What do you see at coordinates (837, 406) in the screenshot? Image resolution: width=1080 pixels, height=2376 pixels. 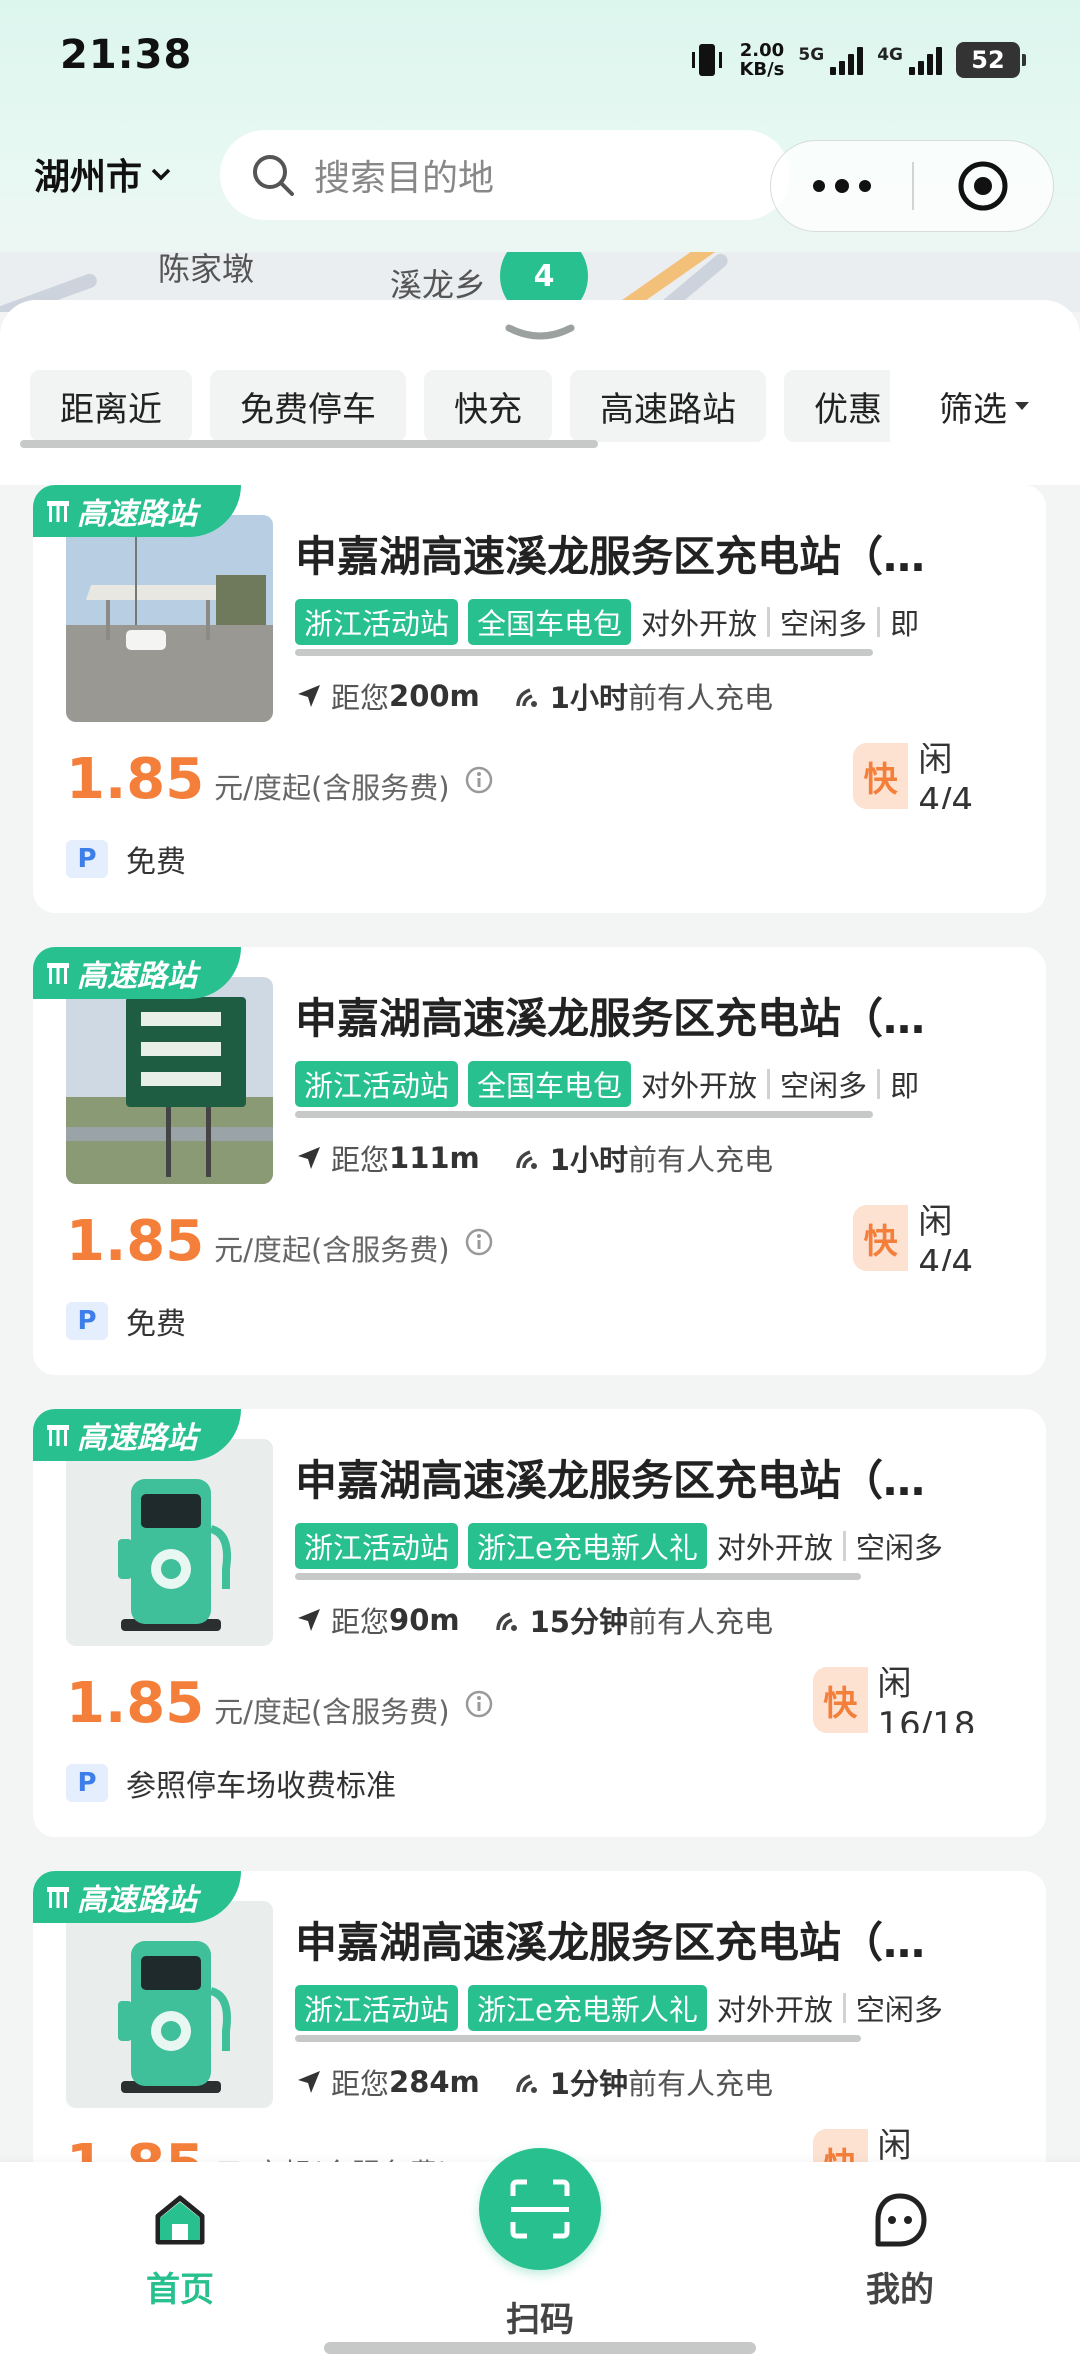 I see `chip-discount: 优惠` at bounding box center [837, 406].